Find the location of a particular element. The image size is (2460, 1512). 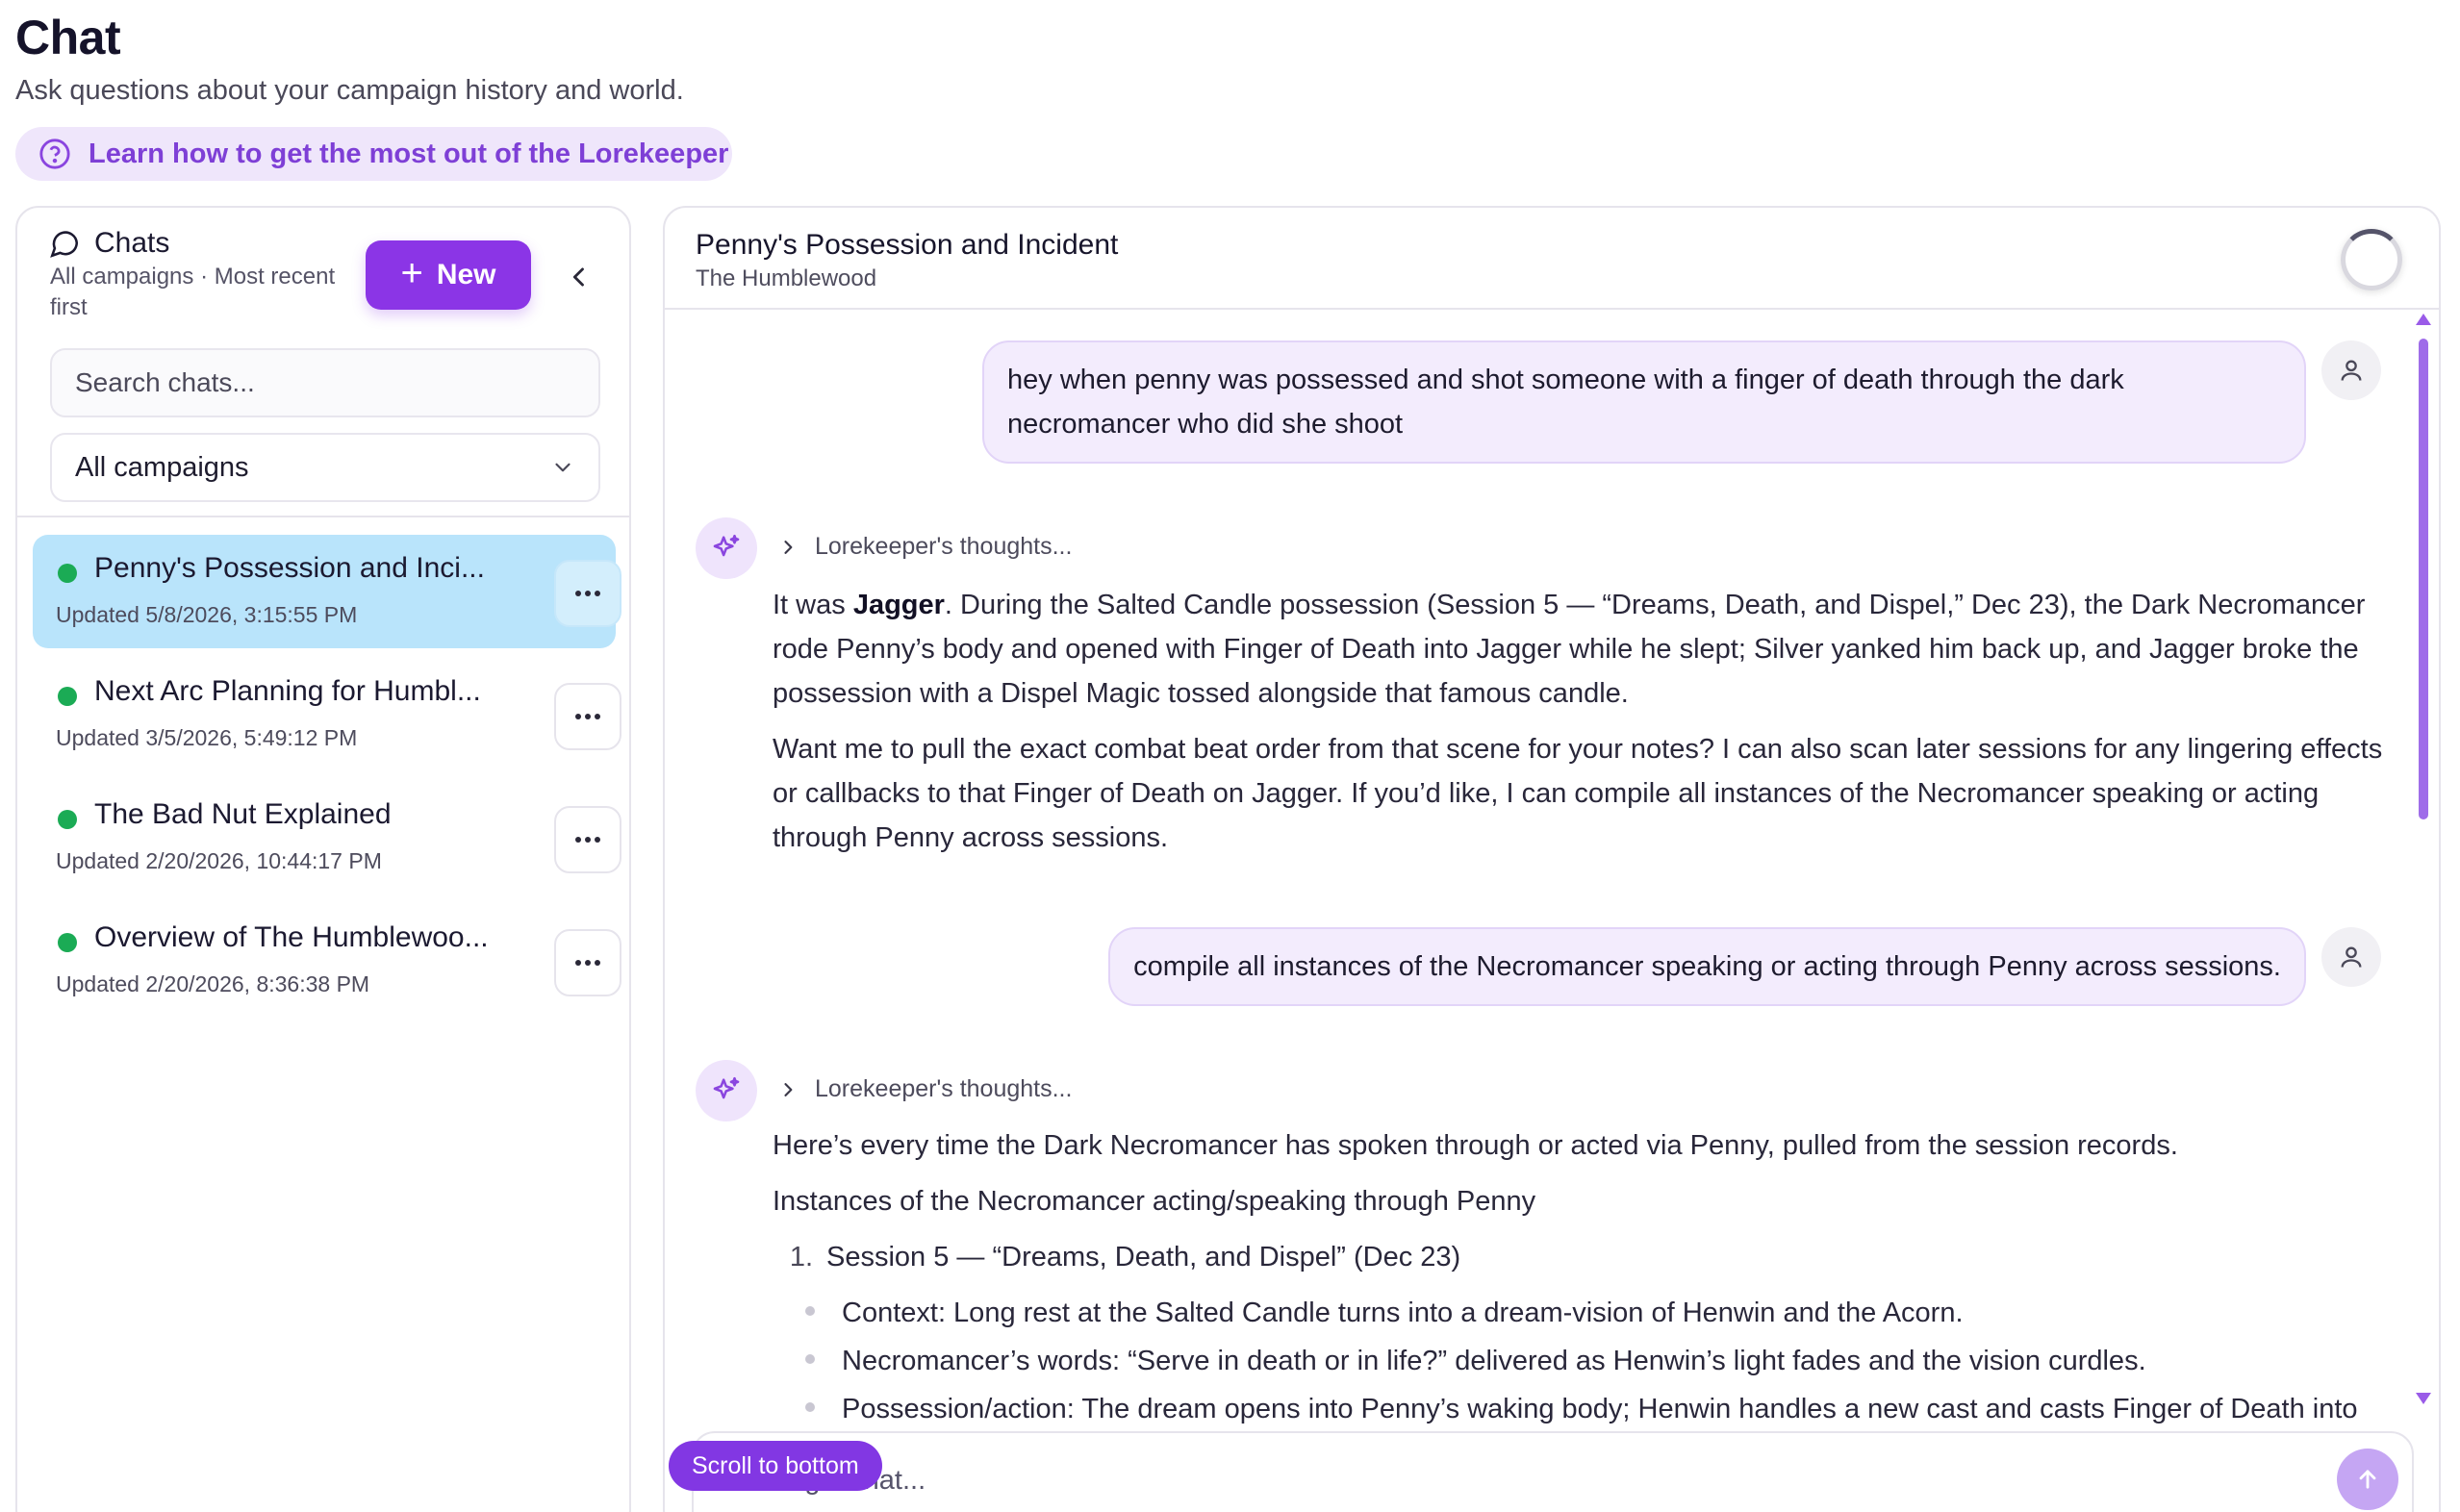

chat-bubble-icon is located at coordinates (64, 245).